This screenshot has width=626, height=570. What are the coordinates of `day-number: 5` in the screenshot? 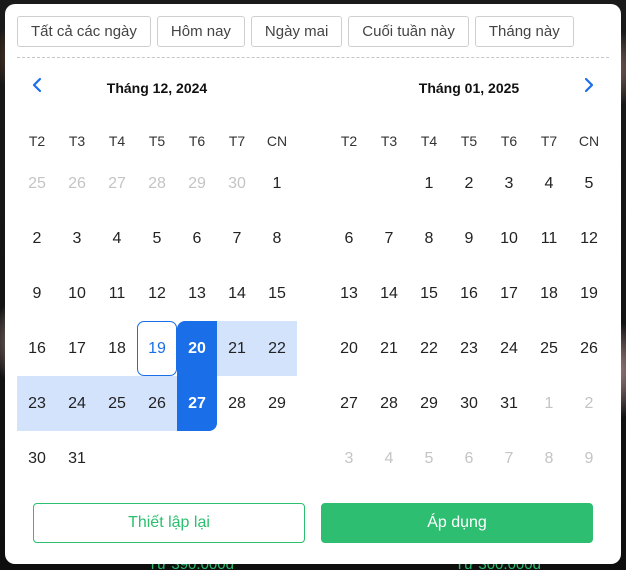 It's located at (157, 238).